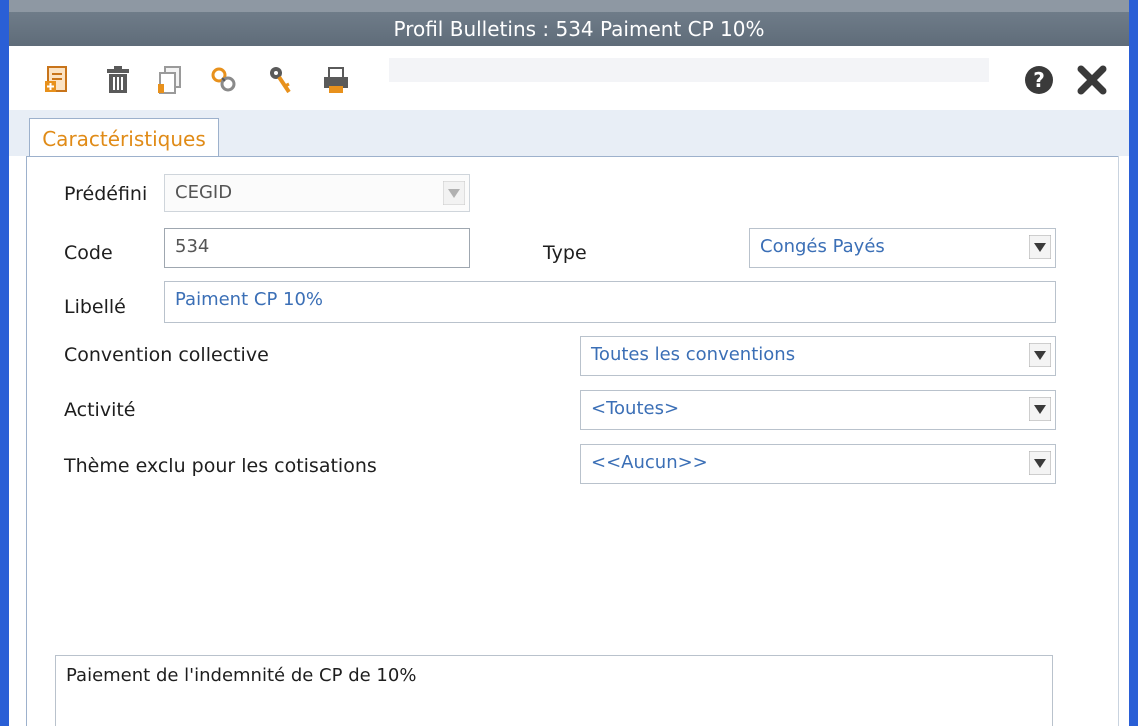 The height and width of the screenshot is (726, 1138). I want to click on predefini-label: Prédéfini, so click(106, 194).